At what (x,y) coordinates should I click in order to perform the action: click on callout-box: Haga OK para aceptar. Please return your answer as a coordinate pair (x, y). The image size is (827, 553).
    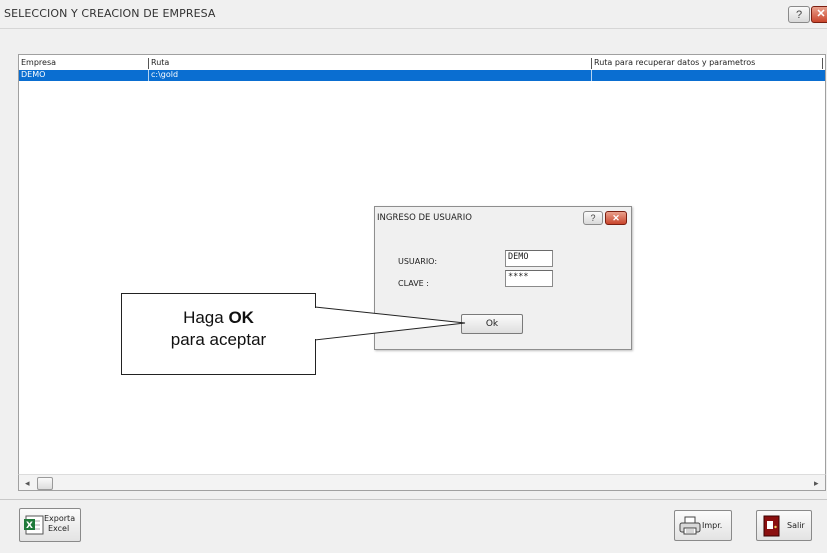
    Looking at the image, I should click on (218, 334).